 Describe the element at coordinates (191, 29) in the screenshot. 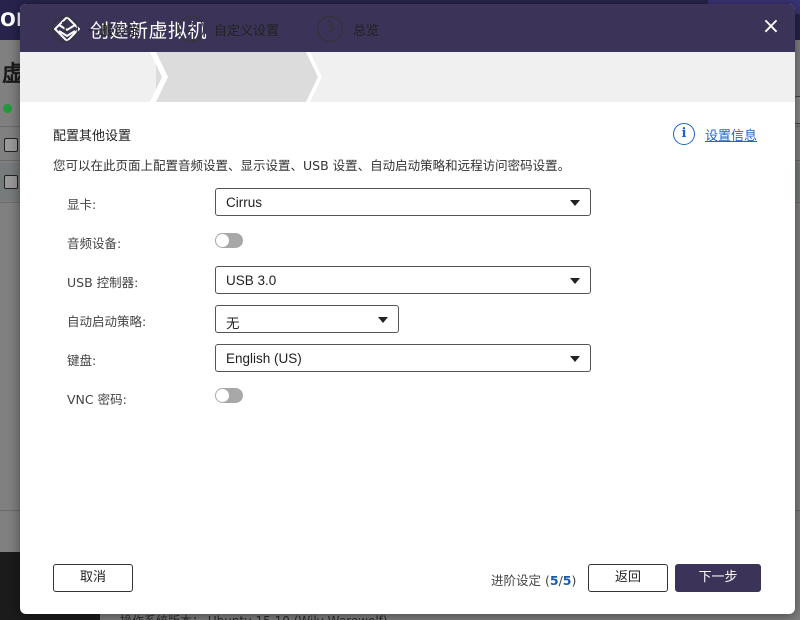

I see `step-number: 2` at that location.